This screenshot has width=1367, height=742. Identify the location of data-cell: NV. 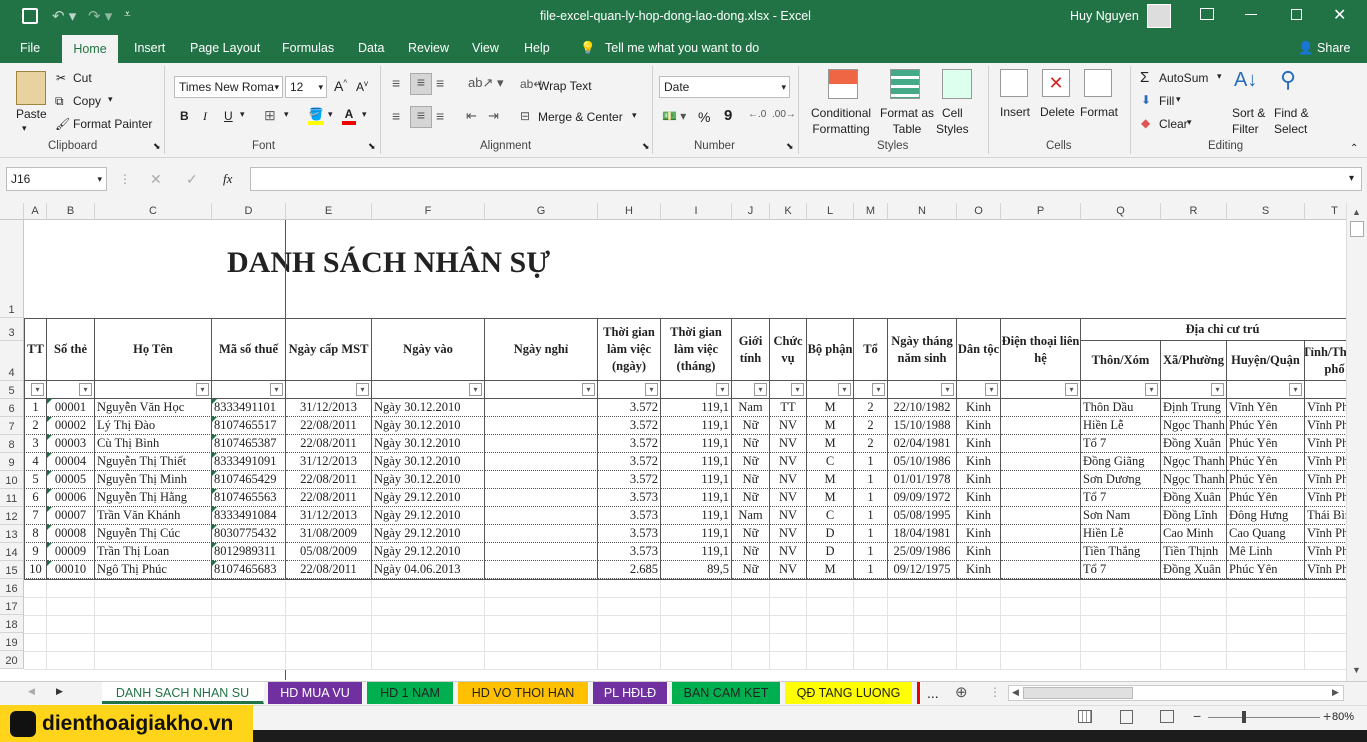
(788, 516).